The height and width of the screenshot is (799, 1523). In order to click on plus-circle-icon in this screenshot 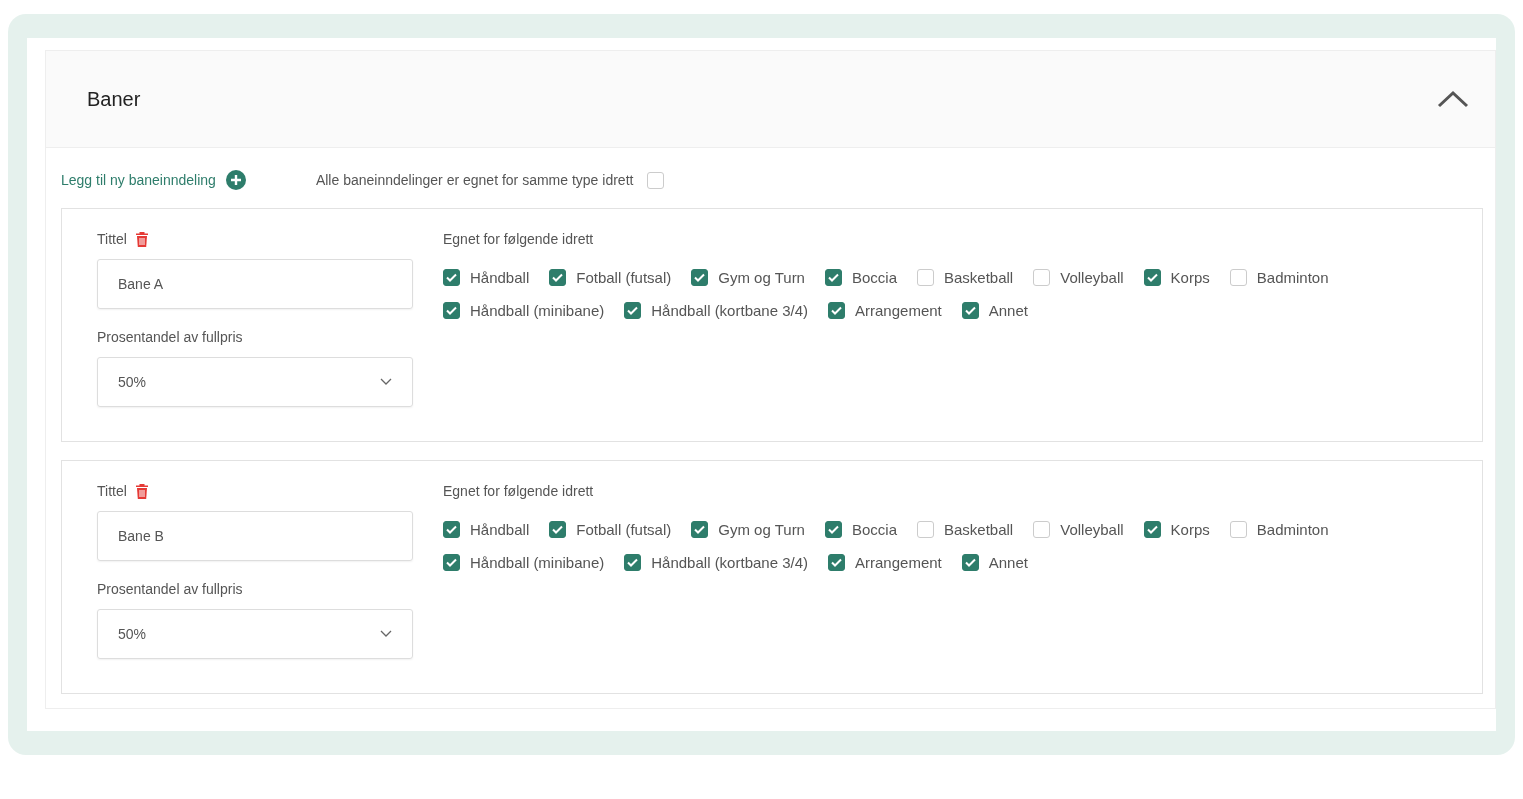, I will do `click(235, 180)`.